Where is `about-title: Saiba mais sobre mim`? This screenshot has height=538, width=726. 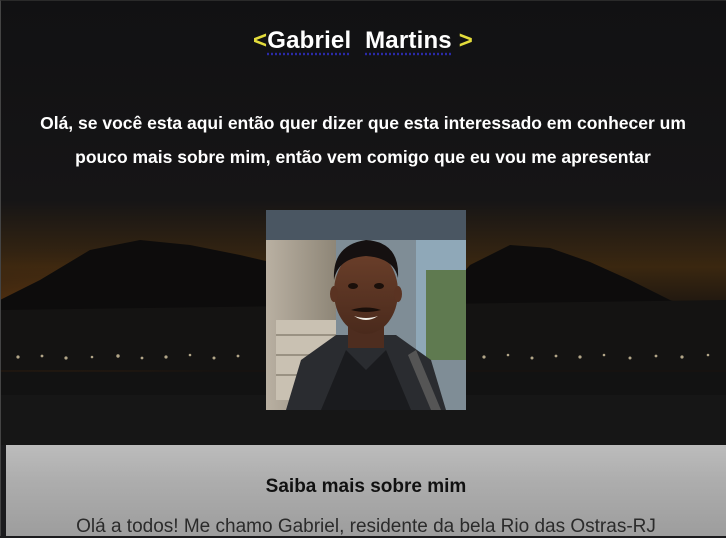
about-title: Saiba mais sobre mim is located at coordinates (366, 486).